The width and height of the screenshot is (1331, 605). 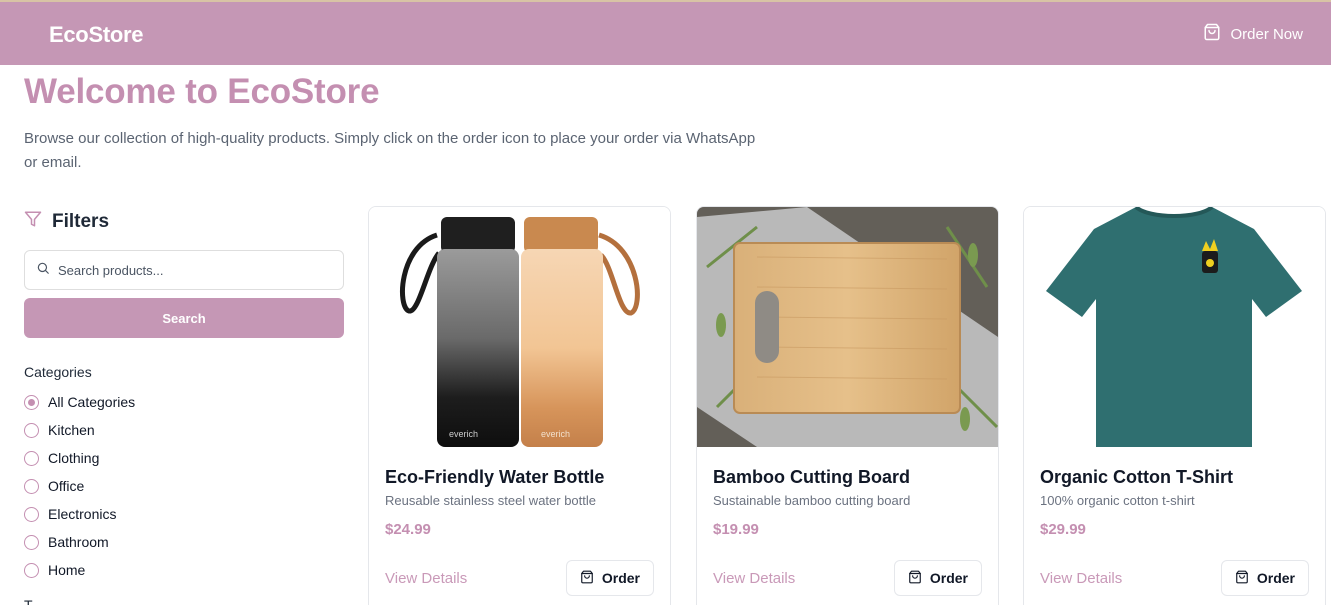 What do you see at coordinates (1174, 327) in the screenshot?
I see `tshirt-image` at bounding box center [1174, 327].